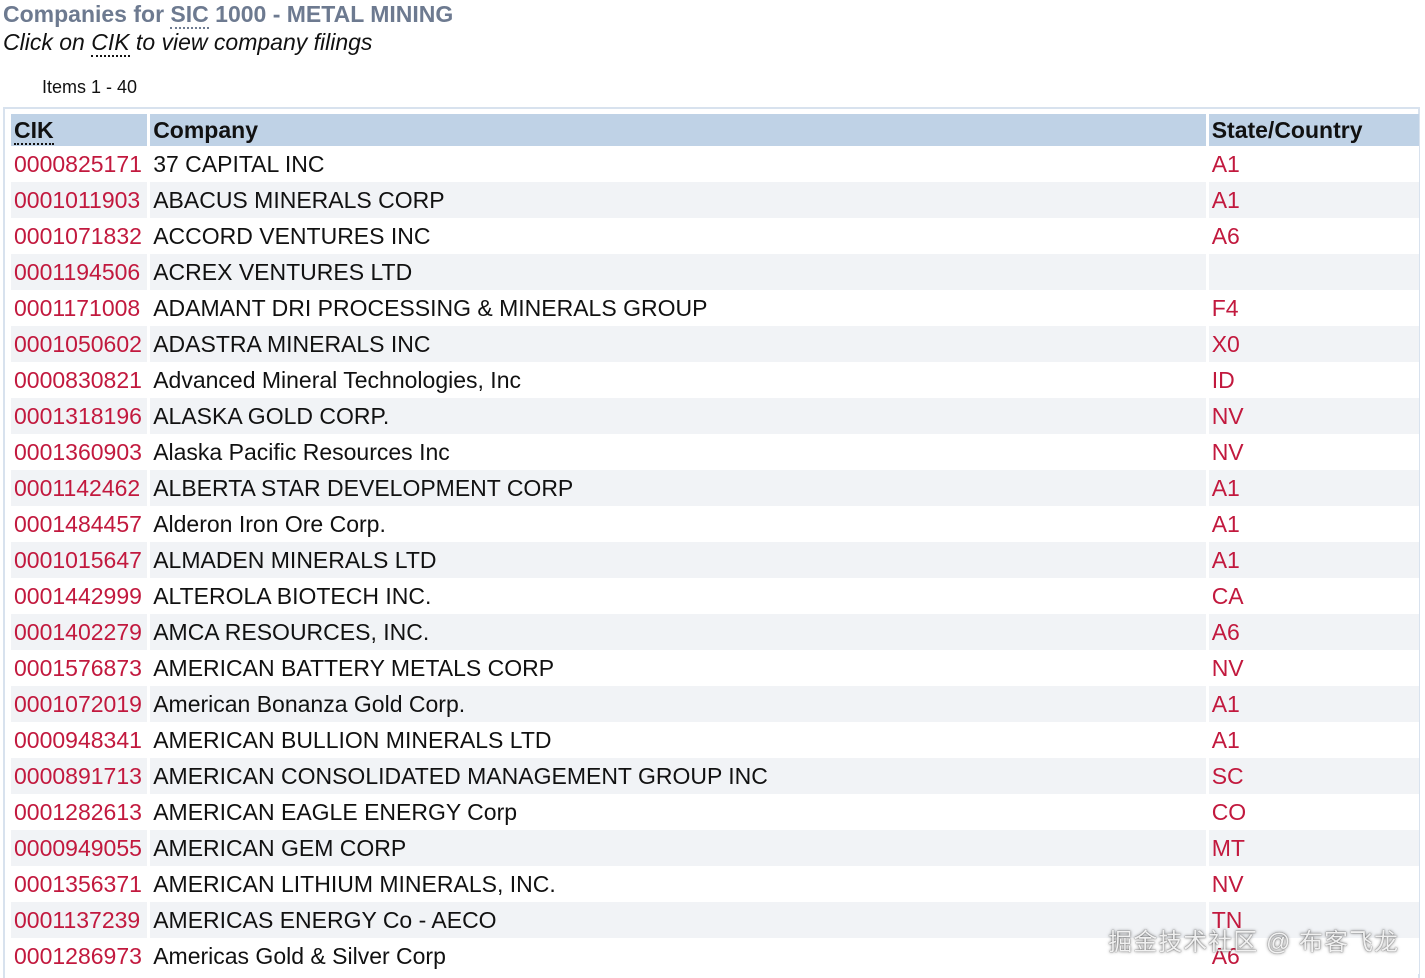 This screenshot has height=978, width=1425. I want to click on cik-link: 0001142462, so click(77, 488).